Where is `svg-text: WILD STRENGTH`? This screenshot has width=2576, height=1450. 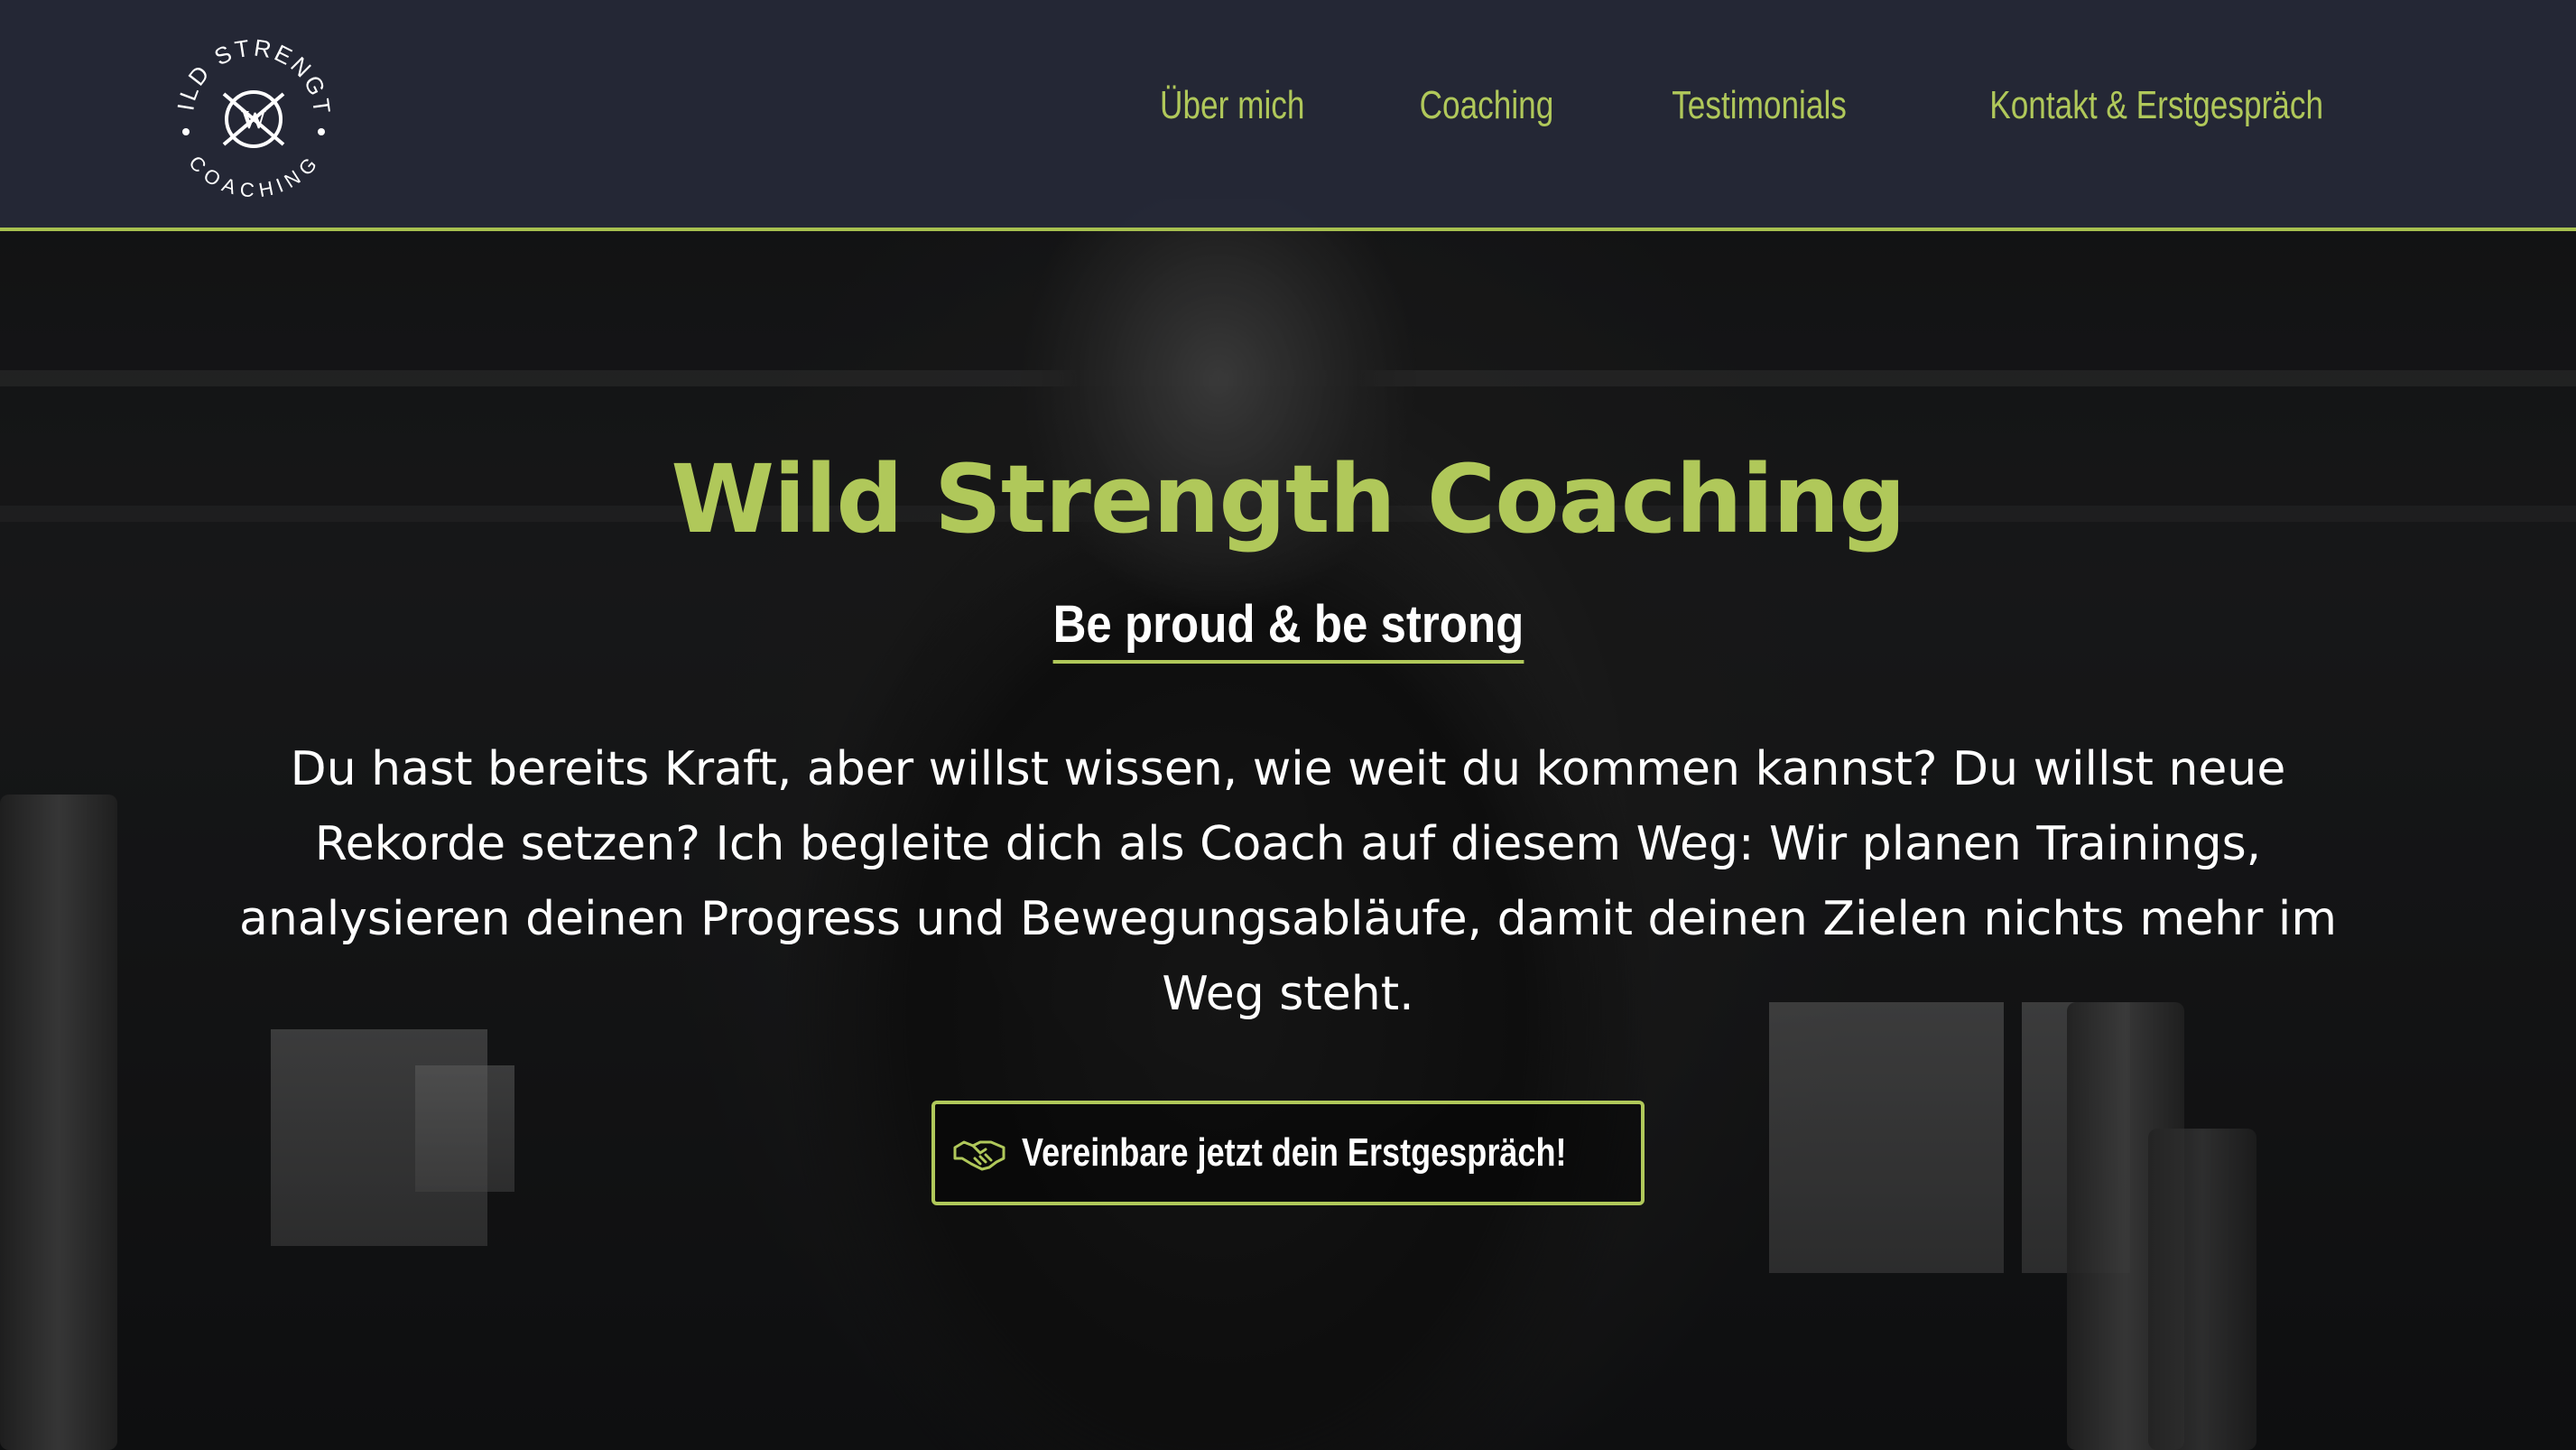
svg-text: WILD STRENGTH is located at coordinates (252, 74).